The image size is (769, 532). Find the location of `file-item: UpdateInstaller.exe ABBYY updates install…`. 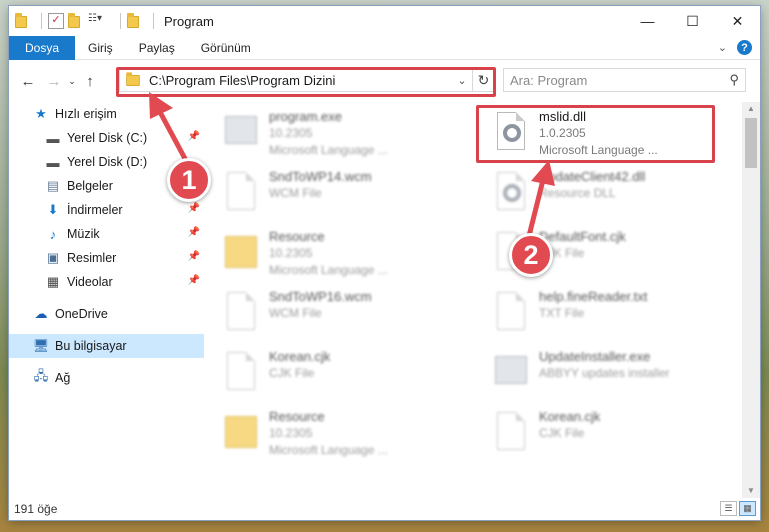

file-item: UpdateInstaller.exe ABBYY updates install… is located at coordinates (599, 375).